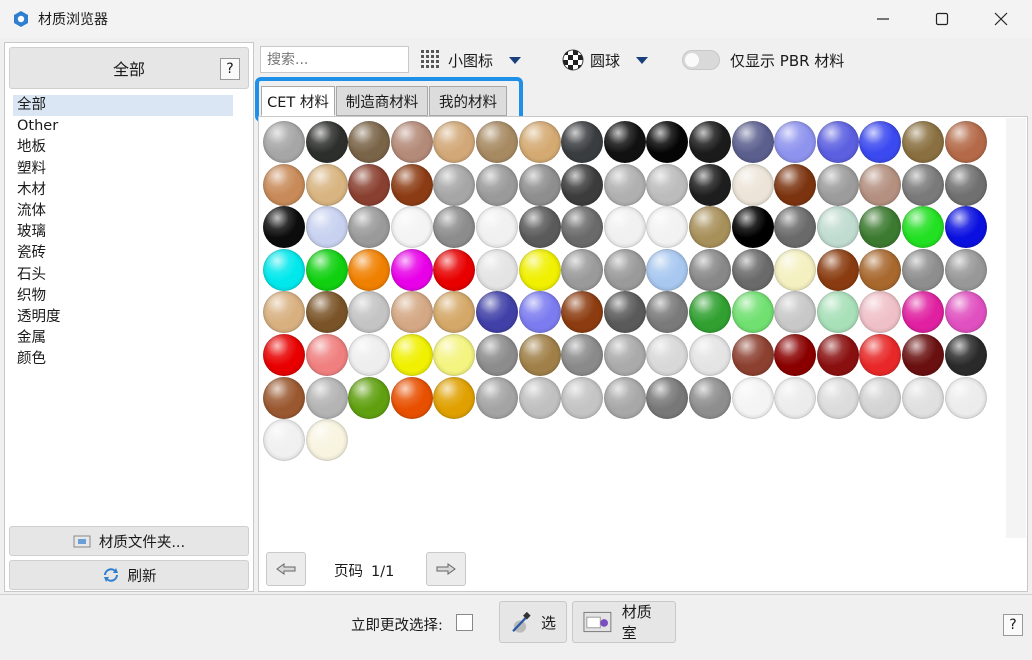  What do you see at coordinates (123, 338) in the screenshot?
I see `category-item: 金属` at bounding box center [123, 338].